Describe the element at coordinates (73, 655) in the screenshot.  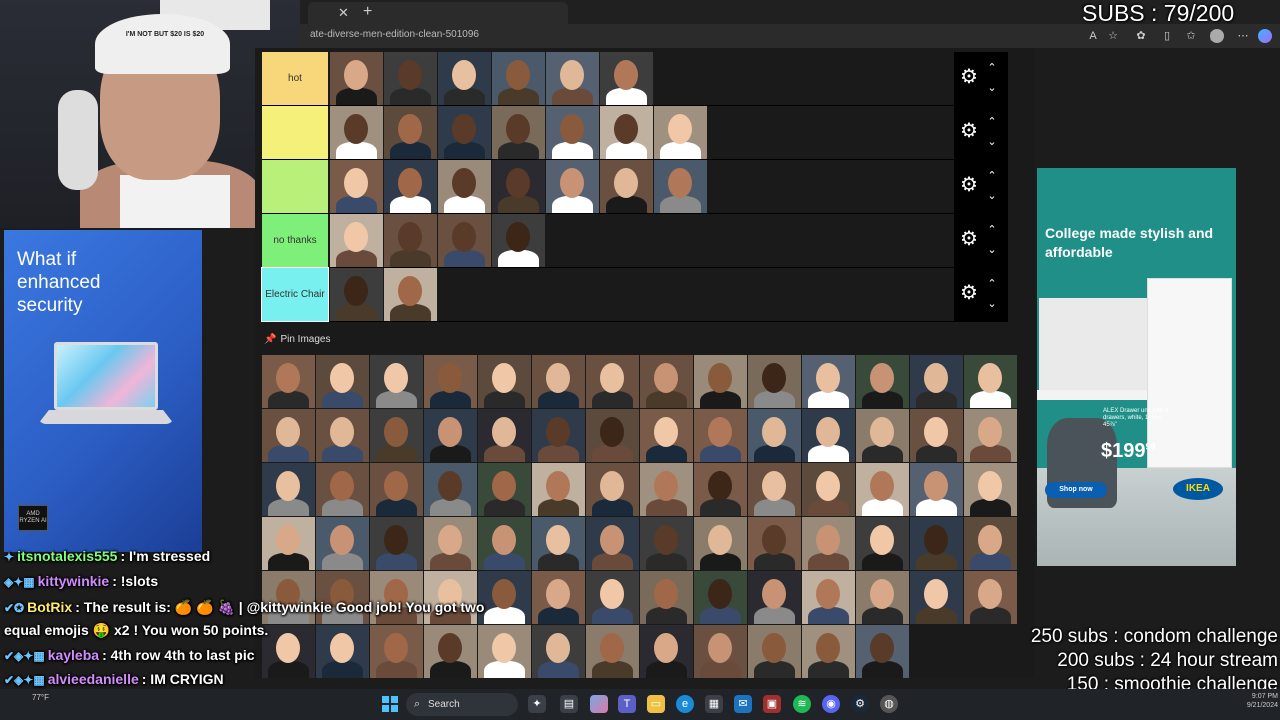
I see `chat-username: kayleba` at that location.